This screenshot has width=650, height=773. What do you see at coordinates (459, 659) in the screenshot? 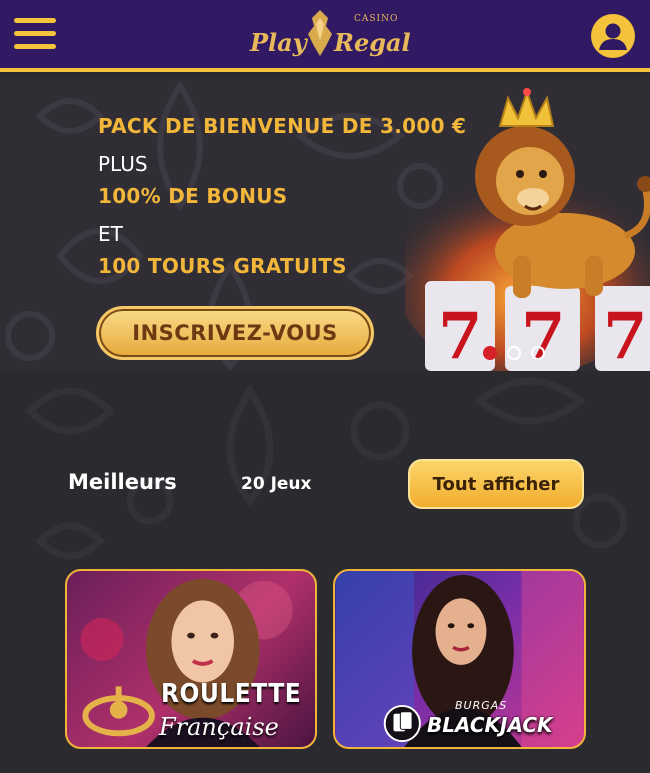
I see `game-card-blackjack: BURGAS BLACKJACK` at bounding box center [459, 659].